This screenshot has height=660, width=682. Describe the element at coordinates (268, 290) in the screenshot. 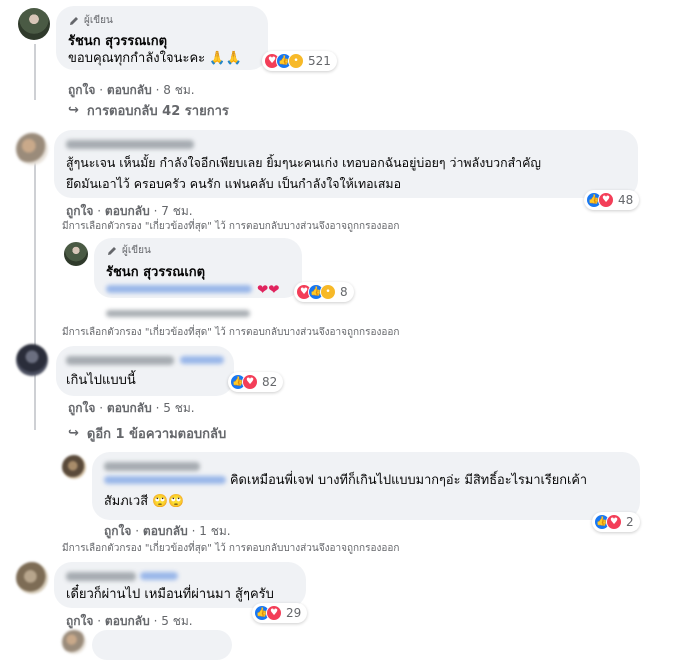

I see `comment-text: ❤❤` at that location.